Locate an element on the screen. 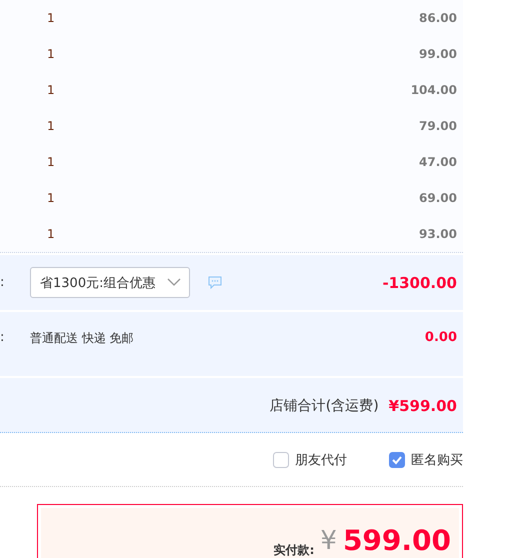 The height and width of the screenshot is (558, 506). price-text: 99.00 is located at coordinates (438, 54).